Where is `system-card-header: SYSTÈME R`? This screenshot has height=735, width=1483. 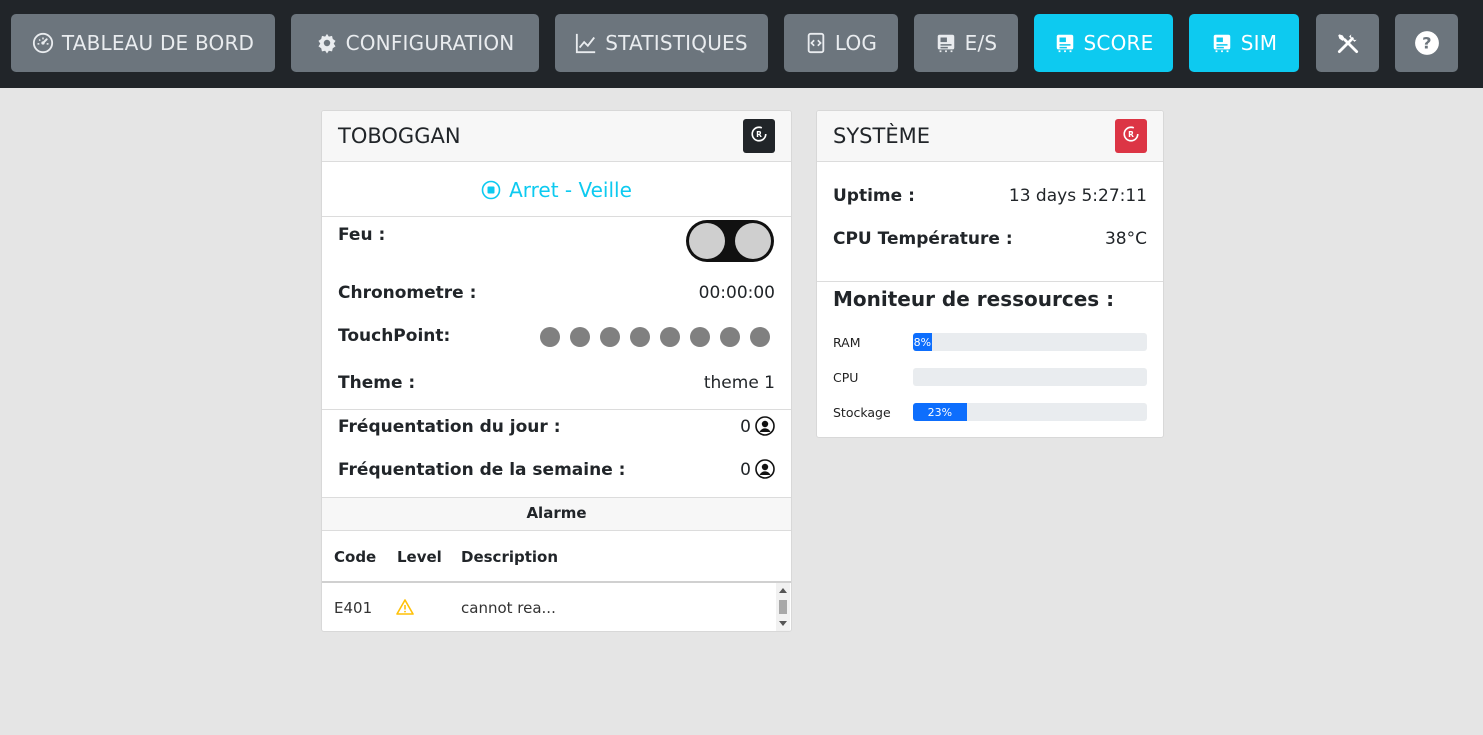 system-card-header: SYSTÈME R is located at coordinates (990, 136).